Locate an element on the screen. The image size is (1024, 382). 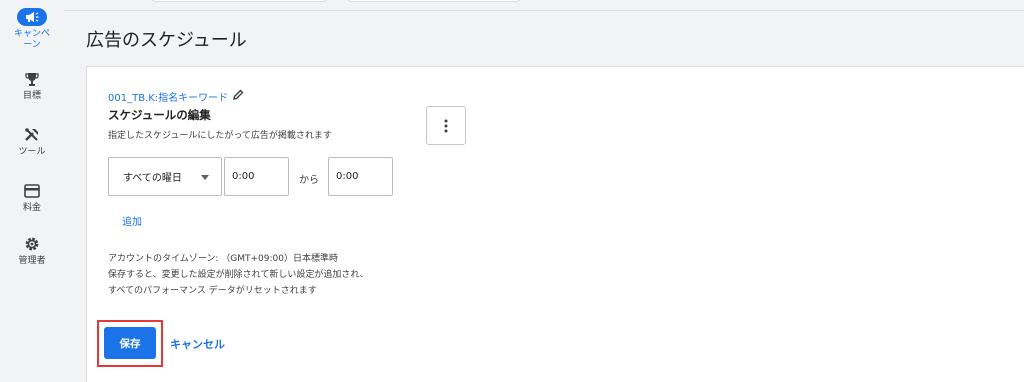
day-of-week-select: すべての曜日 is located at coordinates (165, 176).